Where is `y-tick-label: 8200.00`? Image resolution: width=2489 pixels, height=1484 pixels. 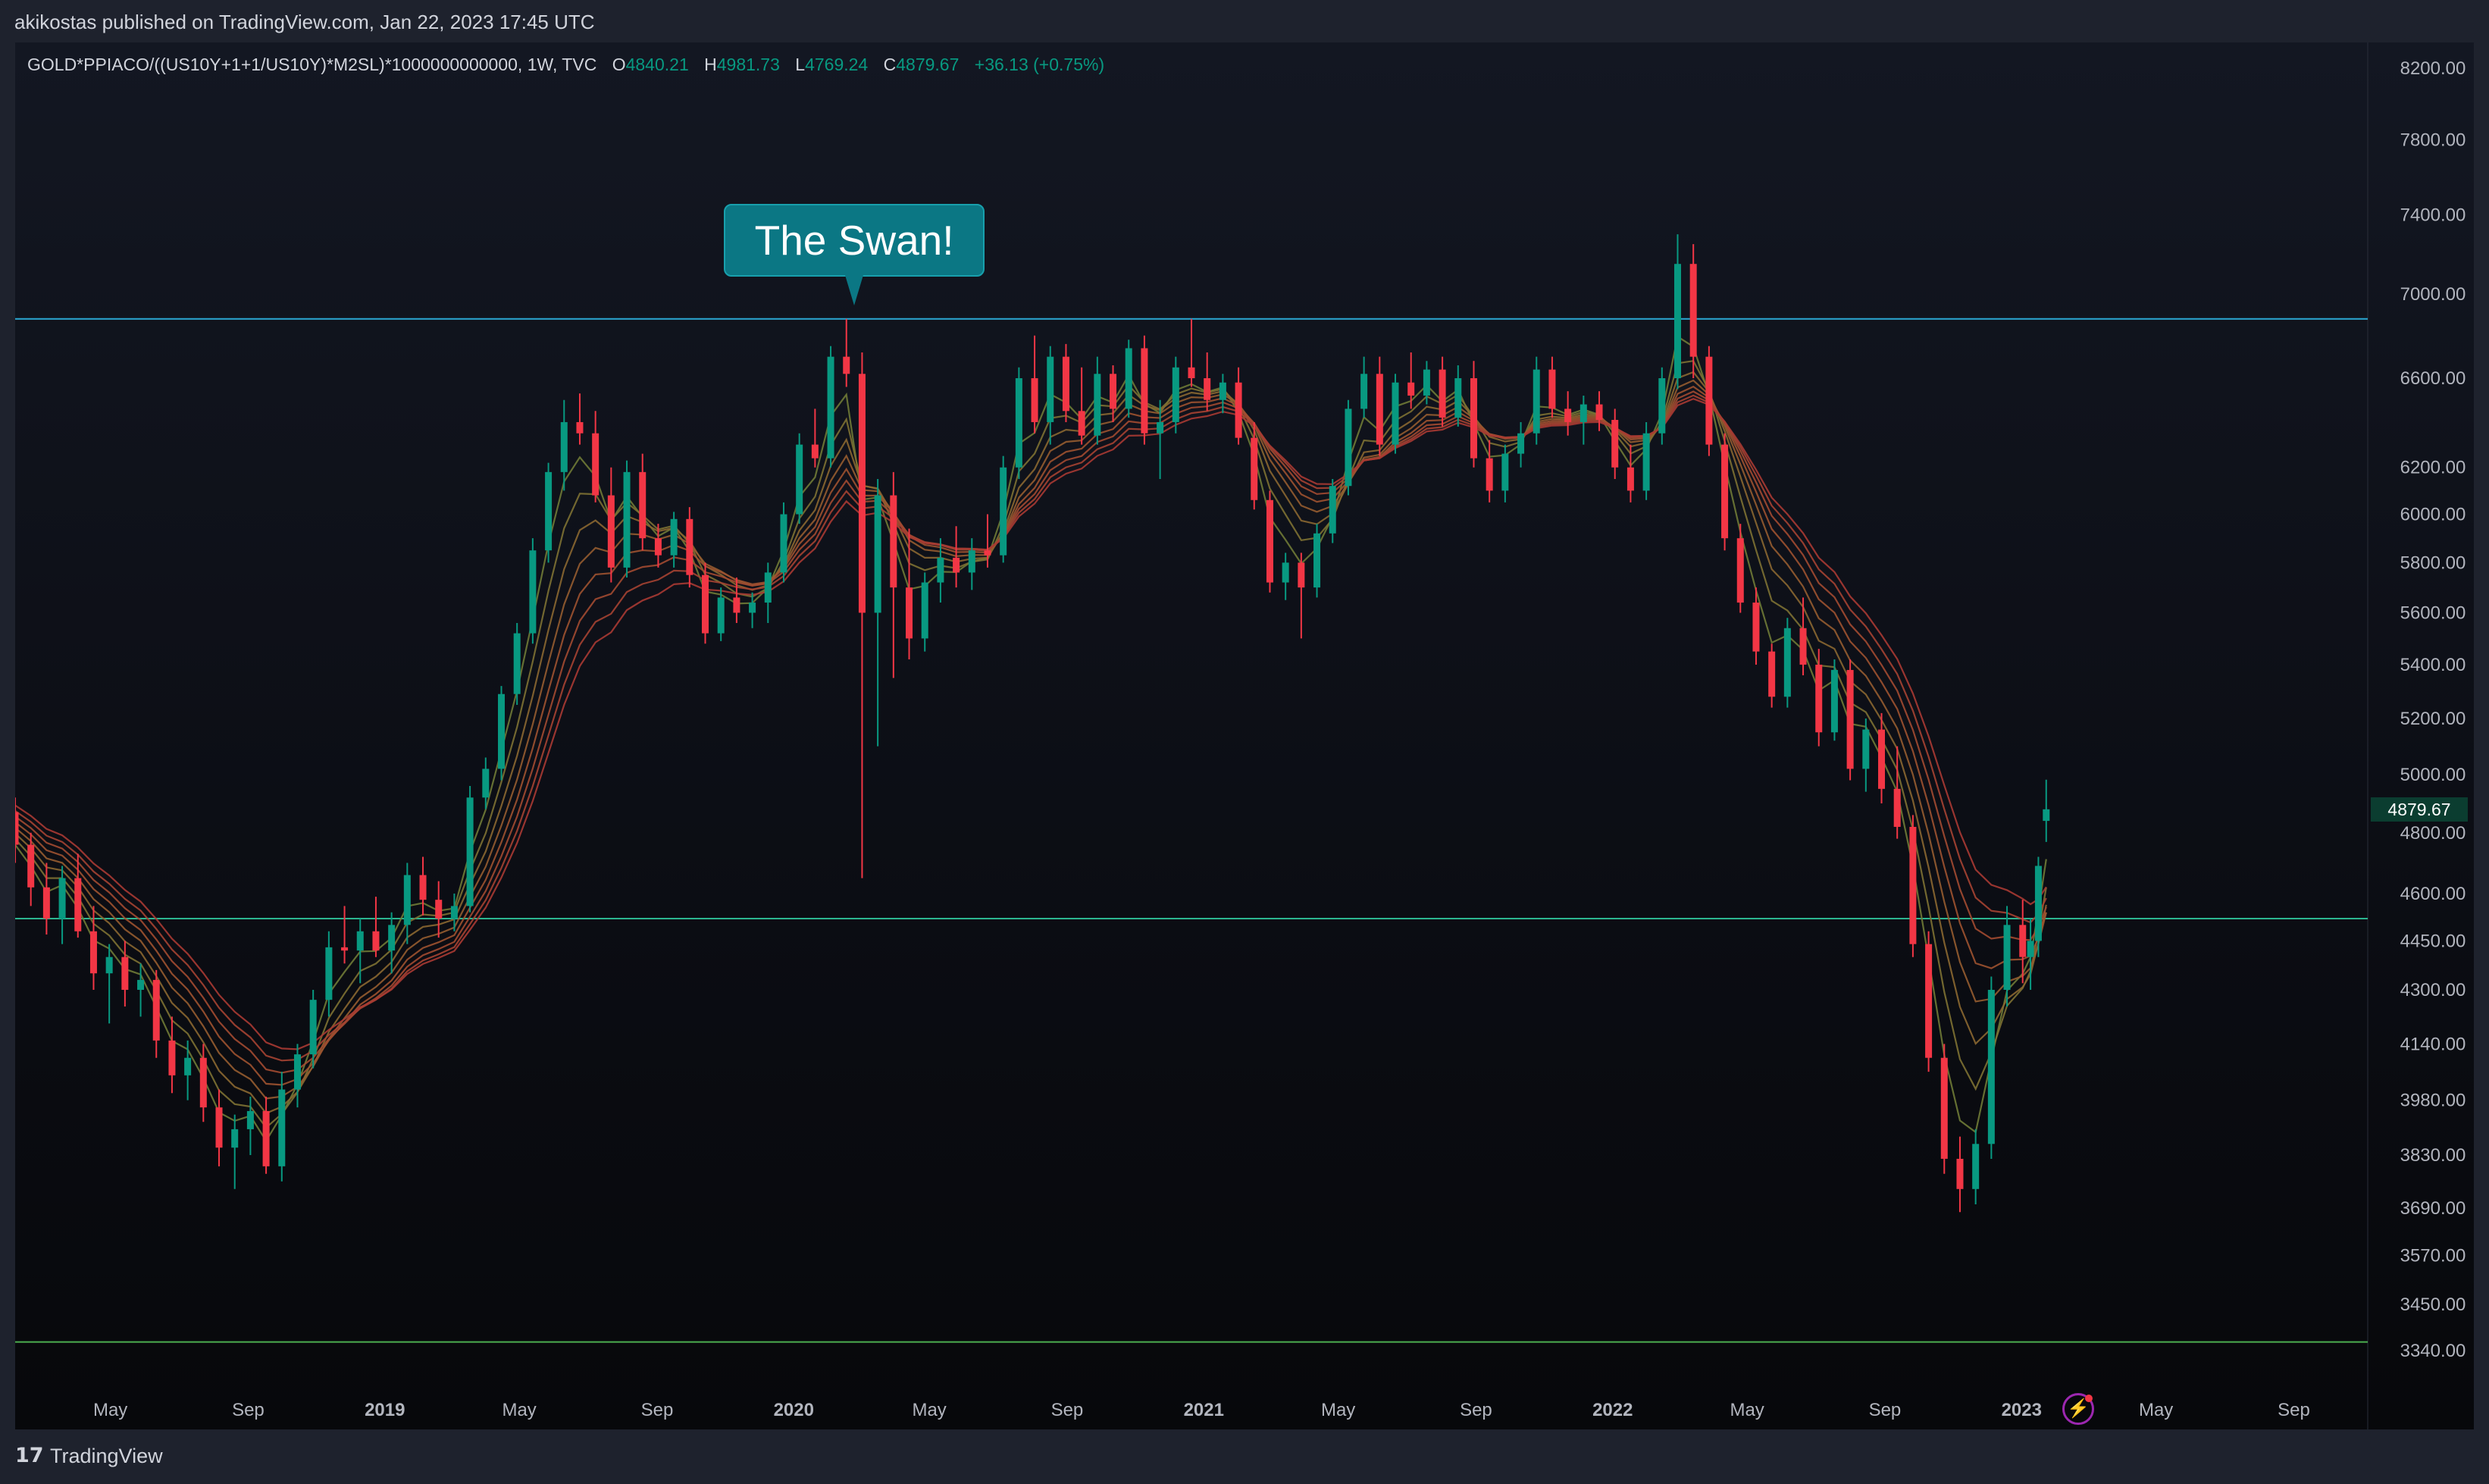 y-tick-label: 8200.00 is located at coordinates (2433, 68).